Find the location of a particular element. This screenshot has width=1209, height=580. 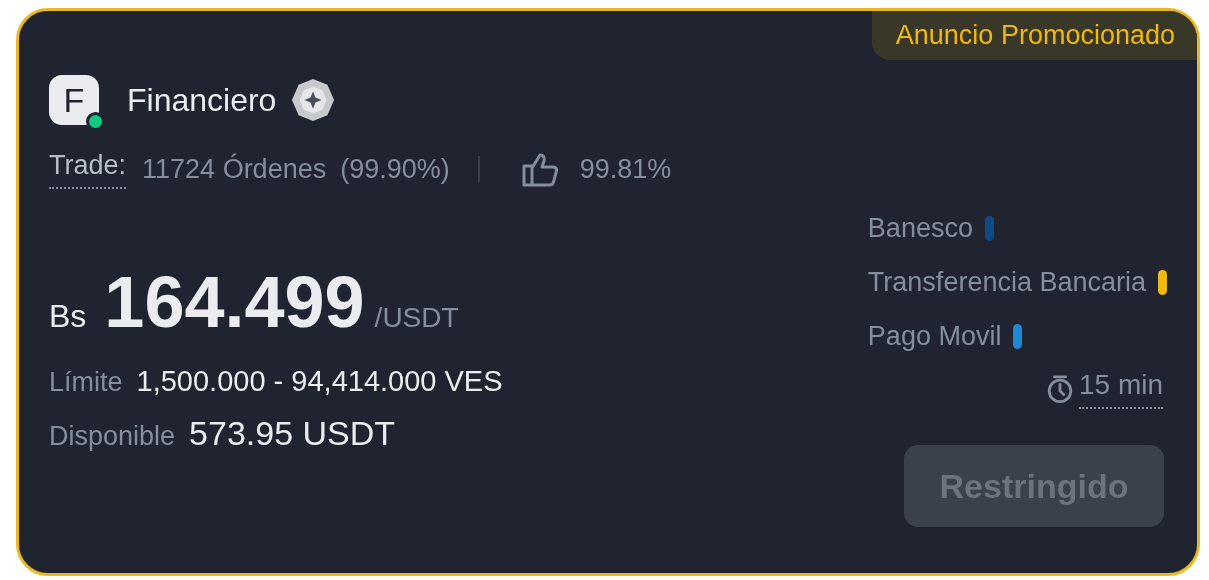

available-value: 573.95 USDT is located at coordinates (292, 433).